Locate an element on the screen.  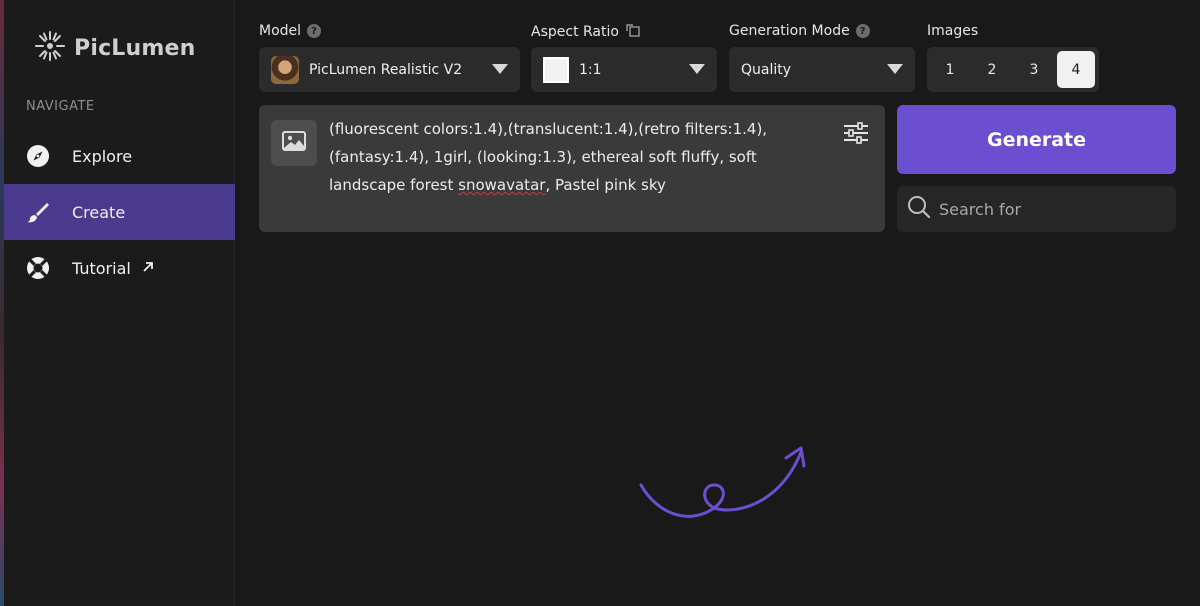
search-input is located at coordinates (1054, 209).